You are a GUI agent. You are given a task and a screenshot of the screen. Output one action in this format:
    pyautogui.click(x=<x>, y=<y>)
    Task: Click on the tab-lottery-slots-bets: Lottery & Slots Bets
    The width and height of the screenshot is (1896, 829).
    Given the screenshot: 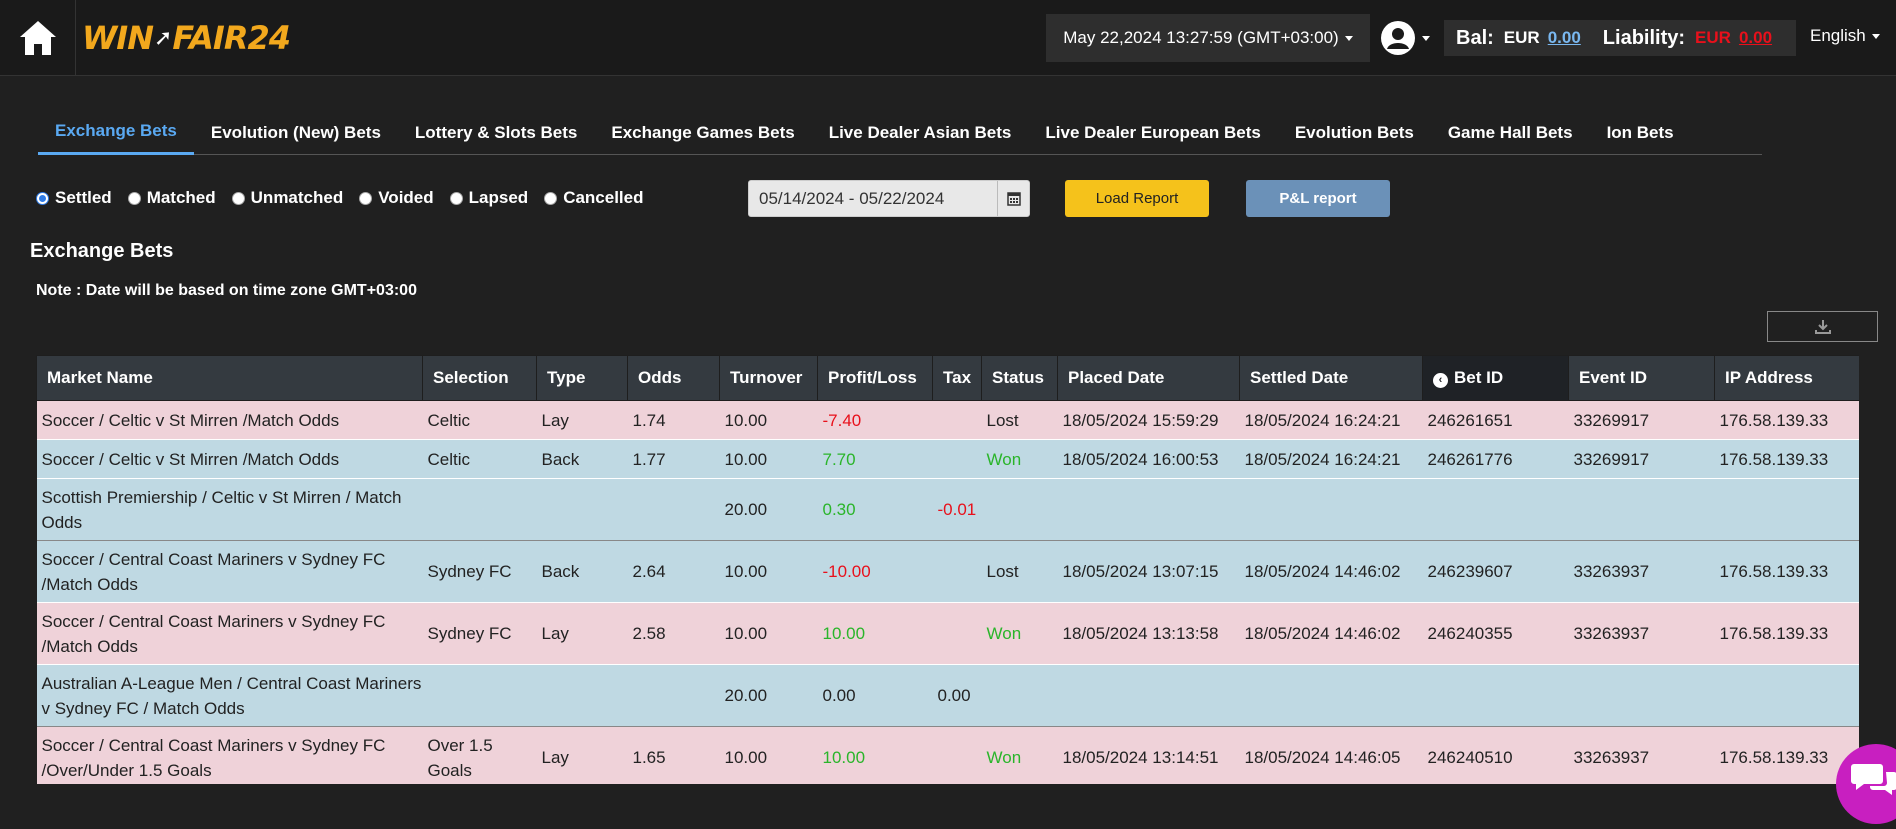 What is the action you would take?
    pyautogui.click(x=496, y=132)
    